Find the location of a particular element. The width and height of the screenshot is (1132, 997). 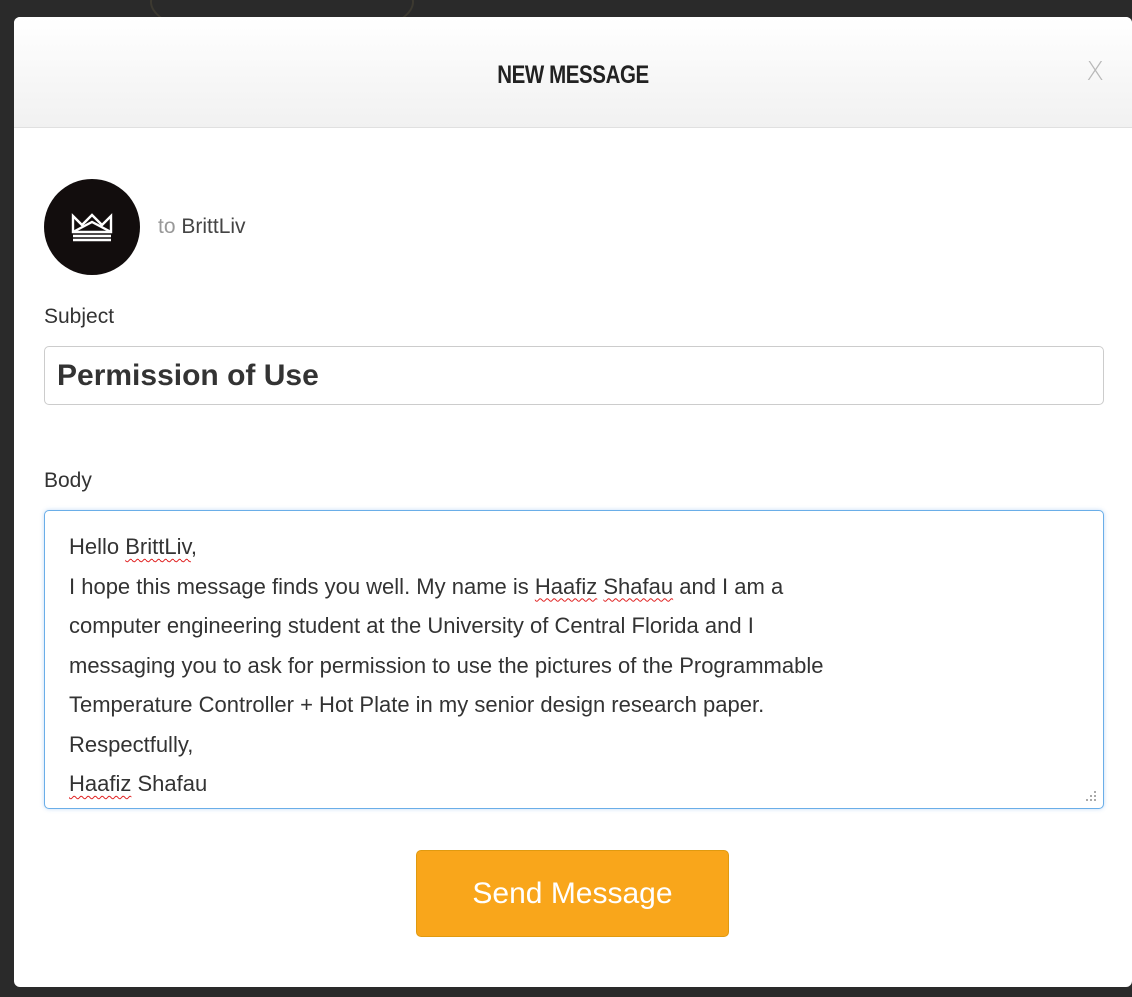

recipient-label: to BrittLiv is located at coordinates (202, 227).